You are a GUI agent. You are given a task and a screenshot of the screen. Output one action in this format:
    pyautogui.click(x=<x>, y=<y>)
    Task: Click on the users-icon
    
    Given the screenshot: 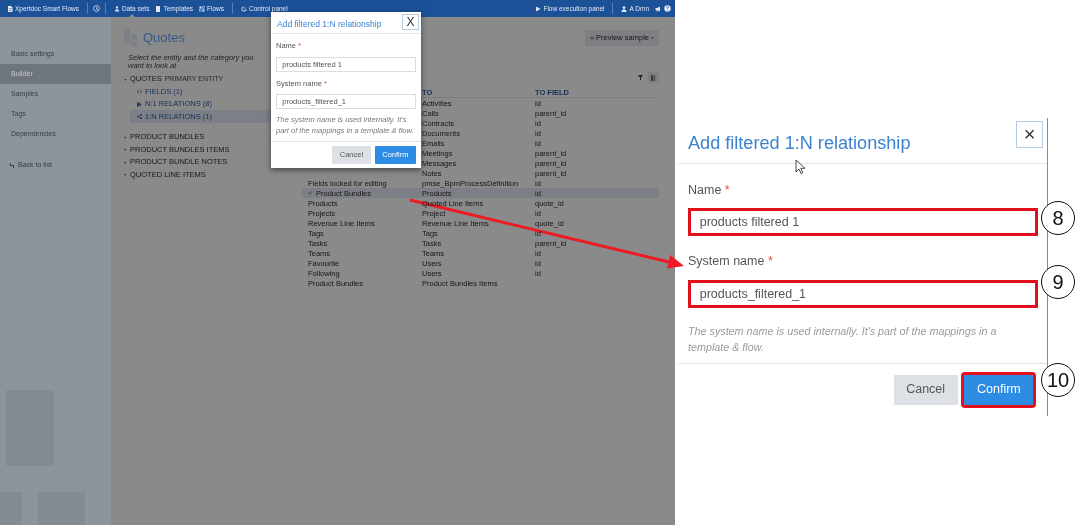 What is the action you would take?
    pyautogui.click(x=116, y=8)
    